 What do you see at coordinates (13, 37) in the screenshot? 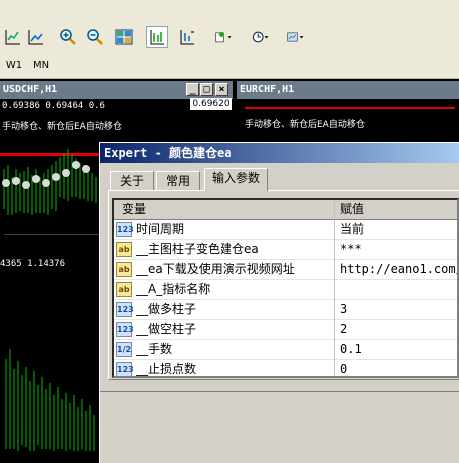
I see `line-chart-icon` at bounding box center [13, 37].